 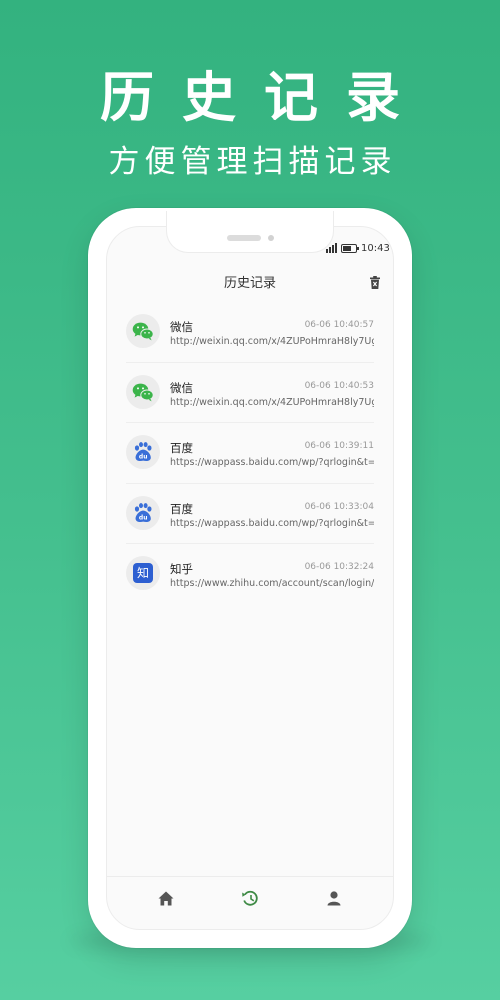 I want to click on signal-icon, so click(x=331, y=248).